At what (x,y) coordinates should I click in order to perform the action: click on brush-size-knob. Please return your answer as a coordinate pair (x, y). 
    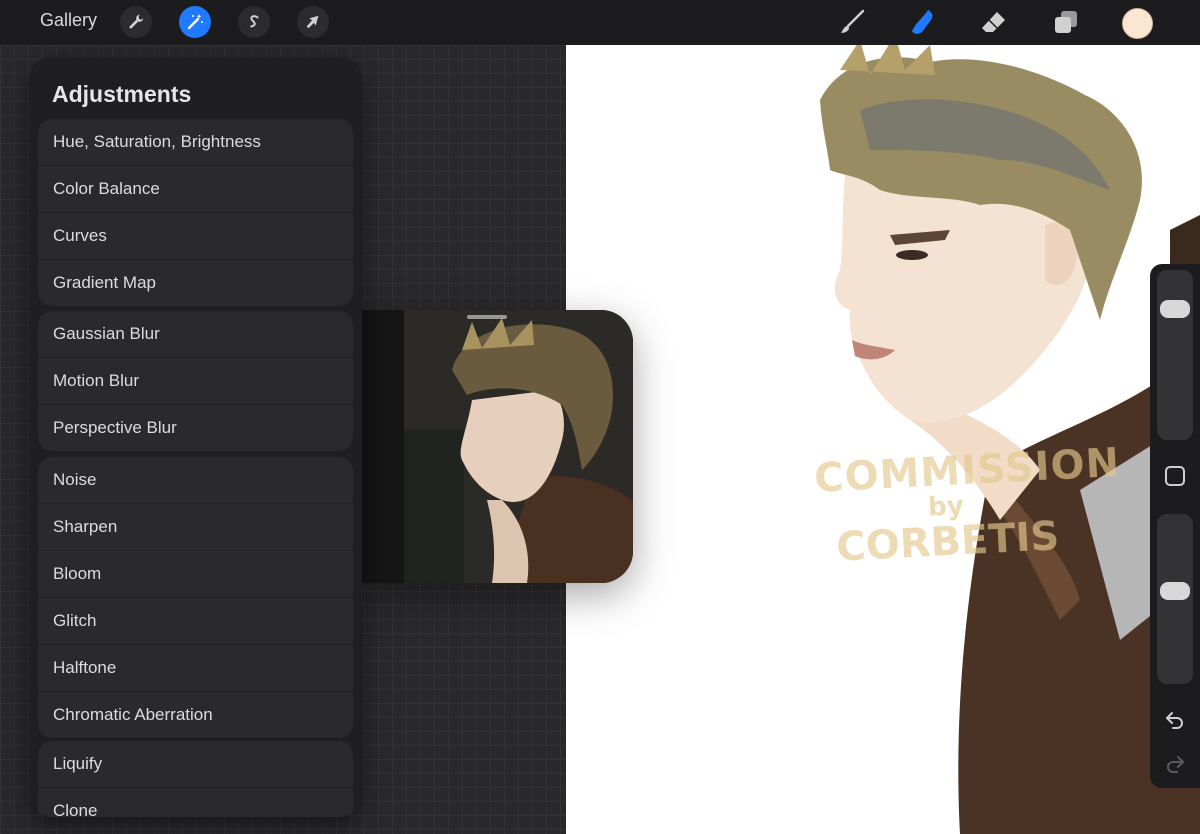
    Looking at the image, I should click on (1175, 309).